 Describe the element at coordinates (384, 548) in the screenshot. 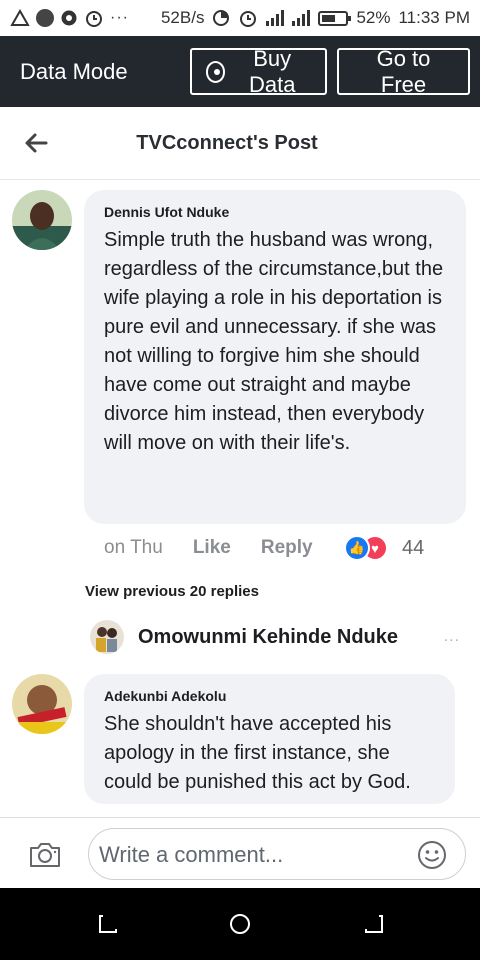

I see `reaction-summary: 👍 ♥ 44` at that location.